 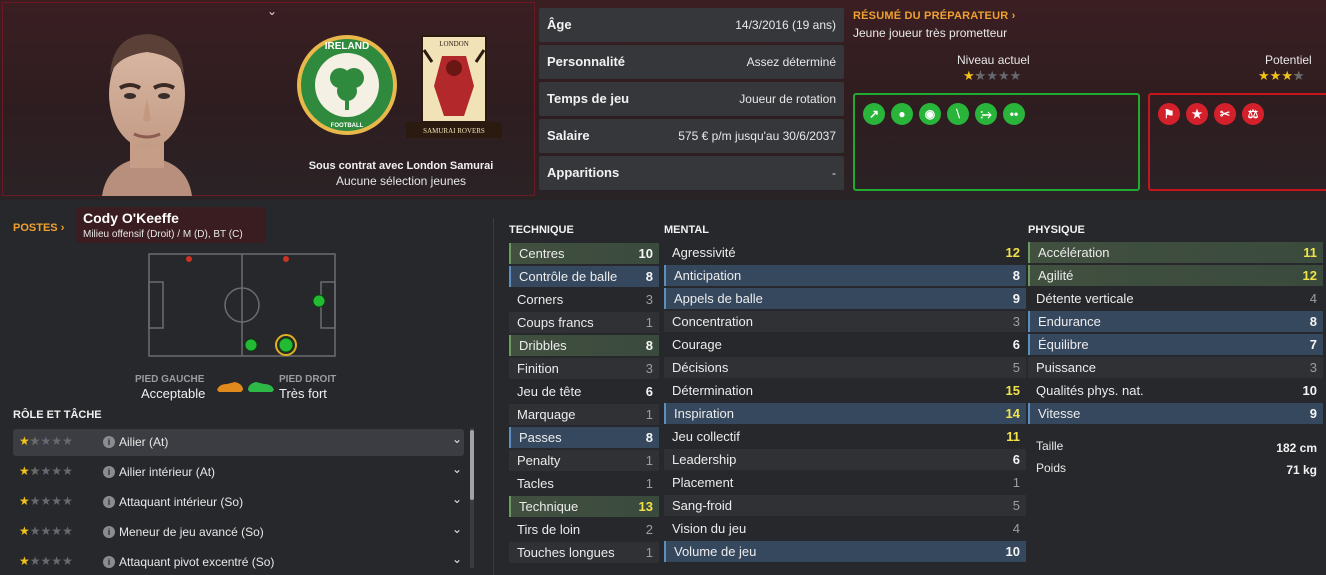 What do you see at coordinates (700, 367) in the screenshot?
I see `attribute-name: Décisions` at bounding box center [700, 367].